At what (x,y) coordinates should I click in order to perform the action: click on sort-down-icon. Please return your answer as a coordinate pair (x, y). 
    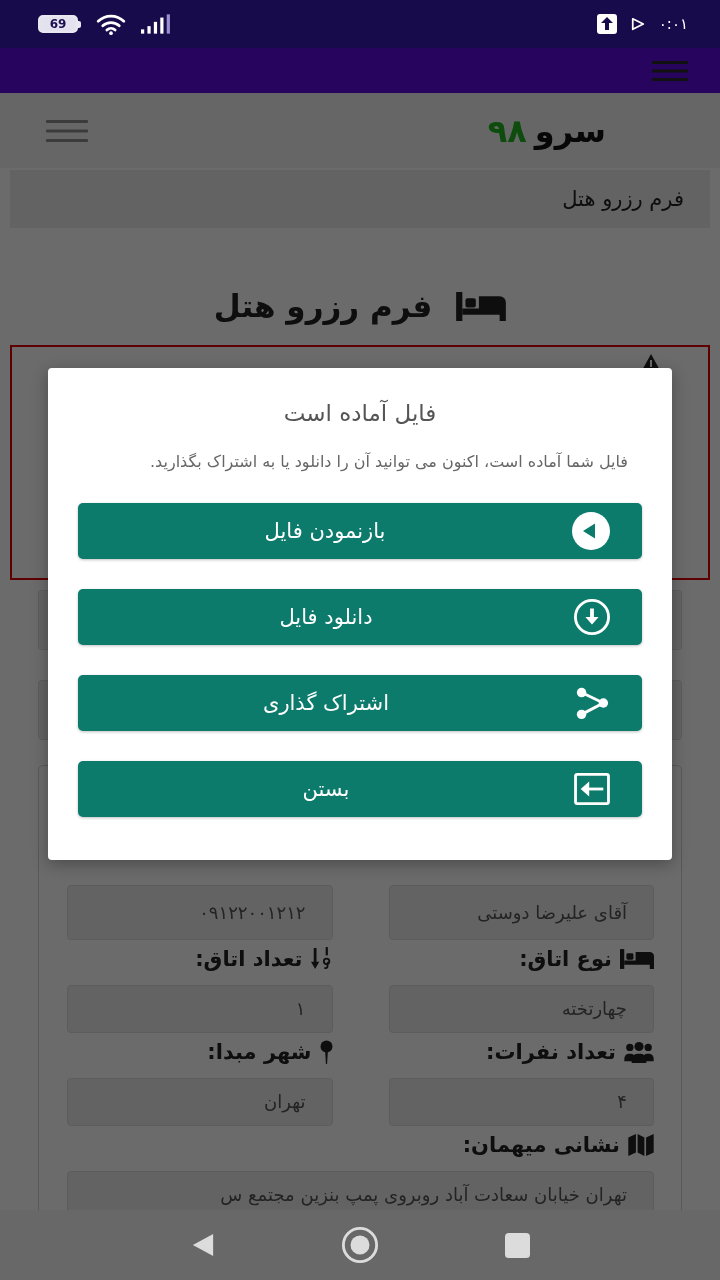
    Looking at the image, I should click on (321, 959).